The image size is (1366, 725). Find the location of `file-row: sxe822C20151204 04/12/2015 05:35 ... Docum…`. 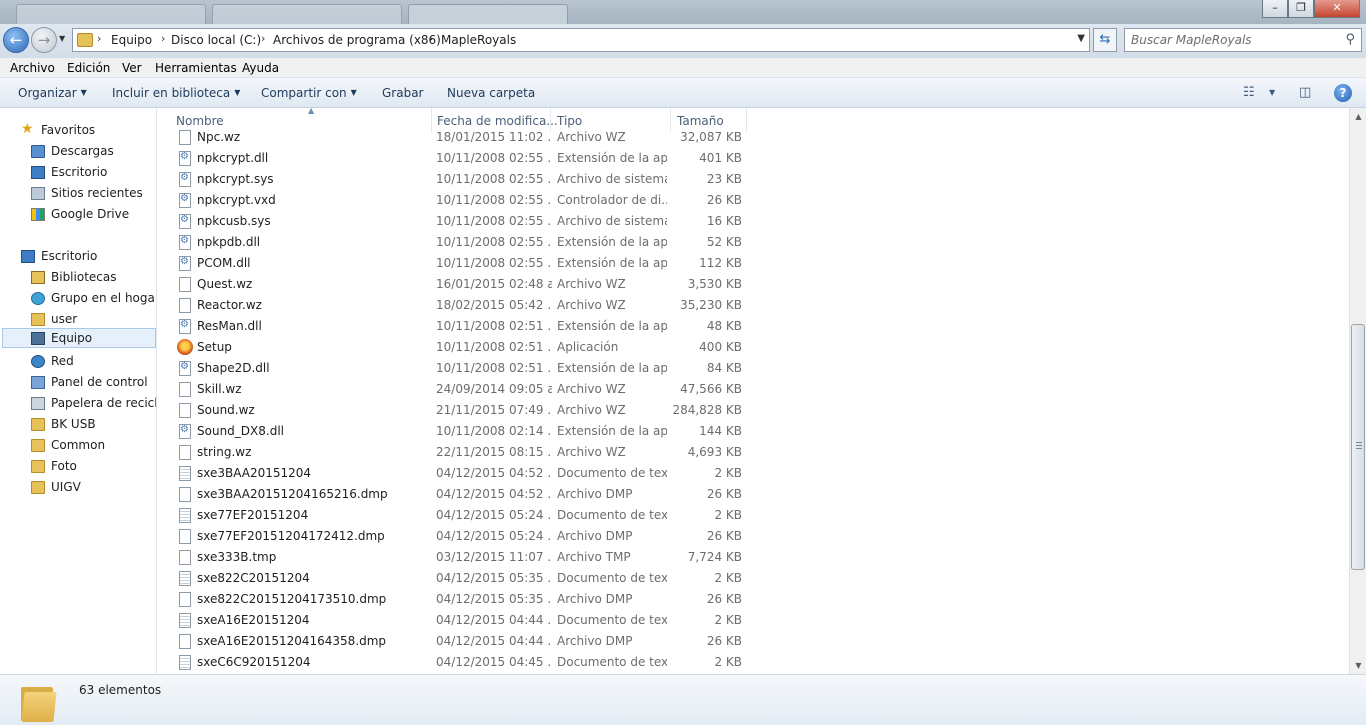

file-row: sxe822C20151204 04/12/2015 05:35 ... Docum… is located at coordinates (458, 578).